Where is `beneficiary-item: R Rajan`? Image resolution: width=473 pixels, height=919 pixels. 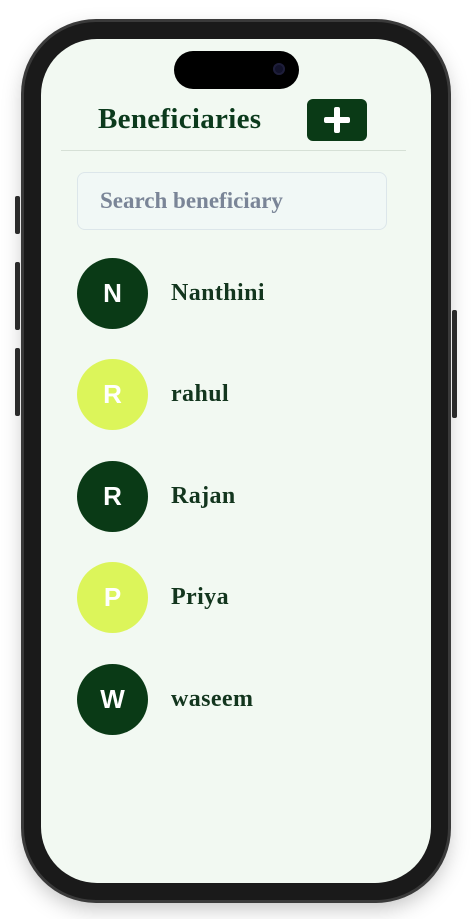
beneficiary-item: R Rajan is located at coordinates (237, 496).